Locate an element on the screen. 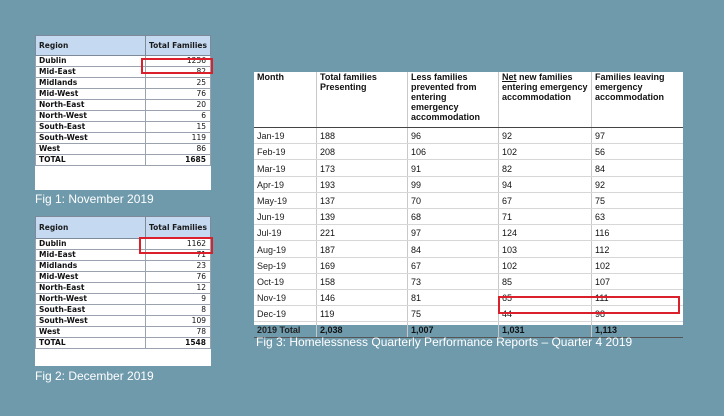 Image resolution: width=724 pixels, height=416 pixels. cell-leaving: 63 is located at coordinates (637, 217).